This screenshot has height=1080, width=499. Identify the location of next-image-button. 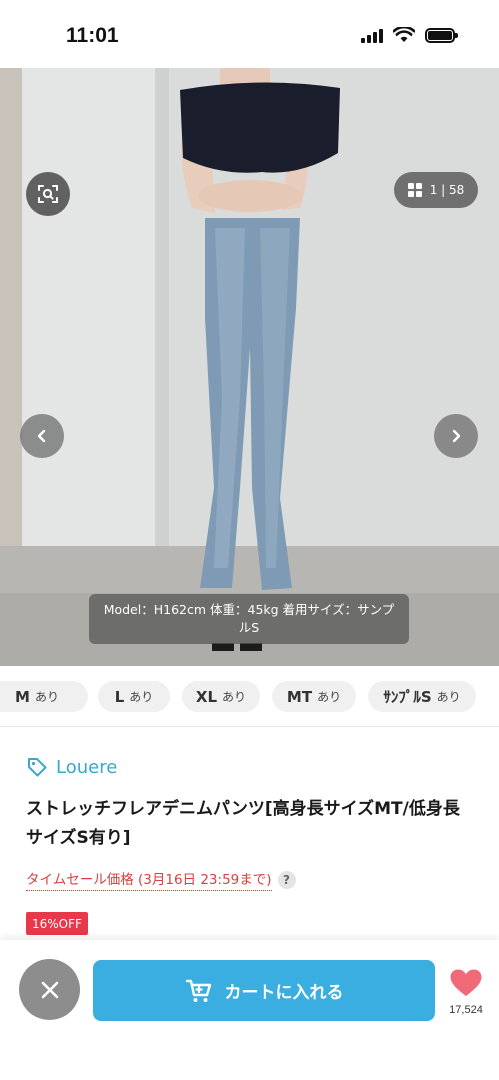
(456, 436).